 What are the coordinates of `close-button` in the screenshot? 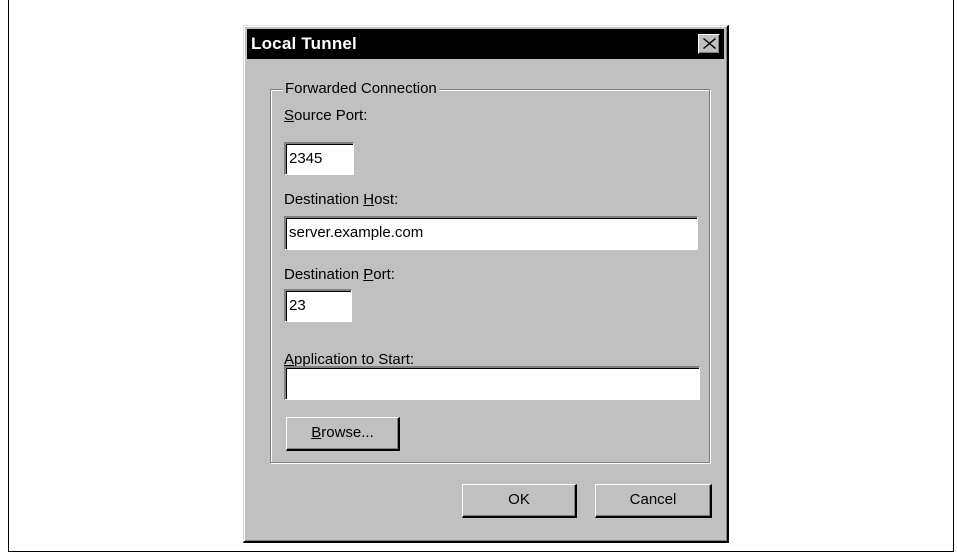 It's located at (709, 44).